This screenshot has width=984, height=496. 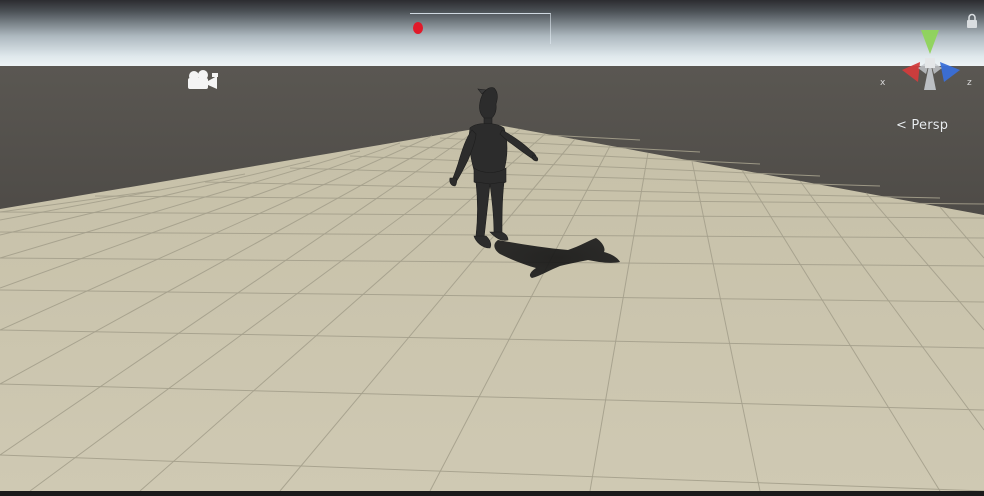 I want to click on gizmo-z-label: z, so click(x=969, y=83).